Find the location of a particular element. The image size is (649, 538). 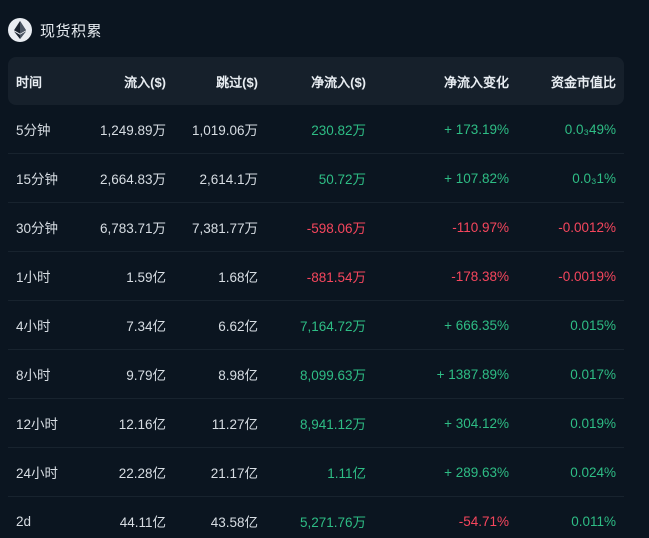

cap-ratio-cell: 0.019% is located at coordinates (593, 423).